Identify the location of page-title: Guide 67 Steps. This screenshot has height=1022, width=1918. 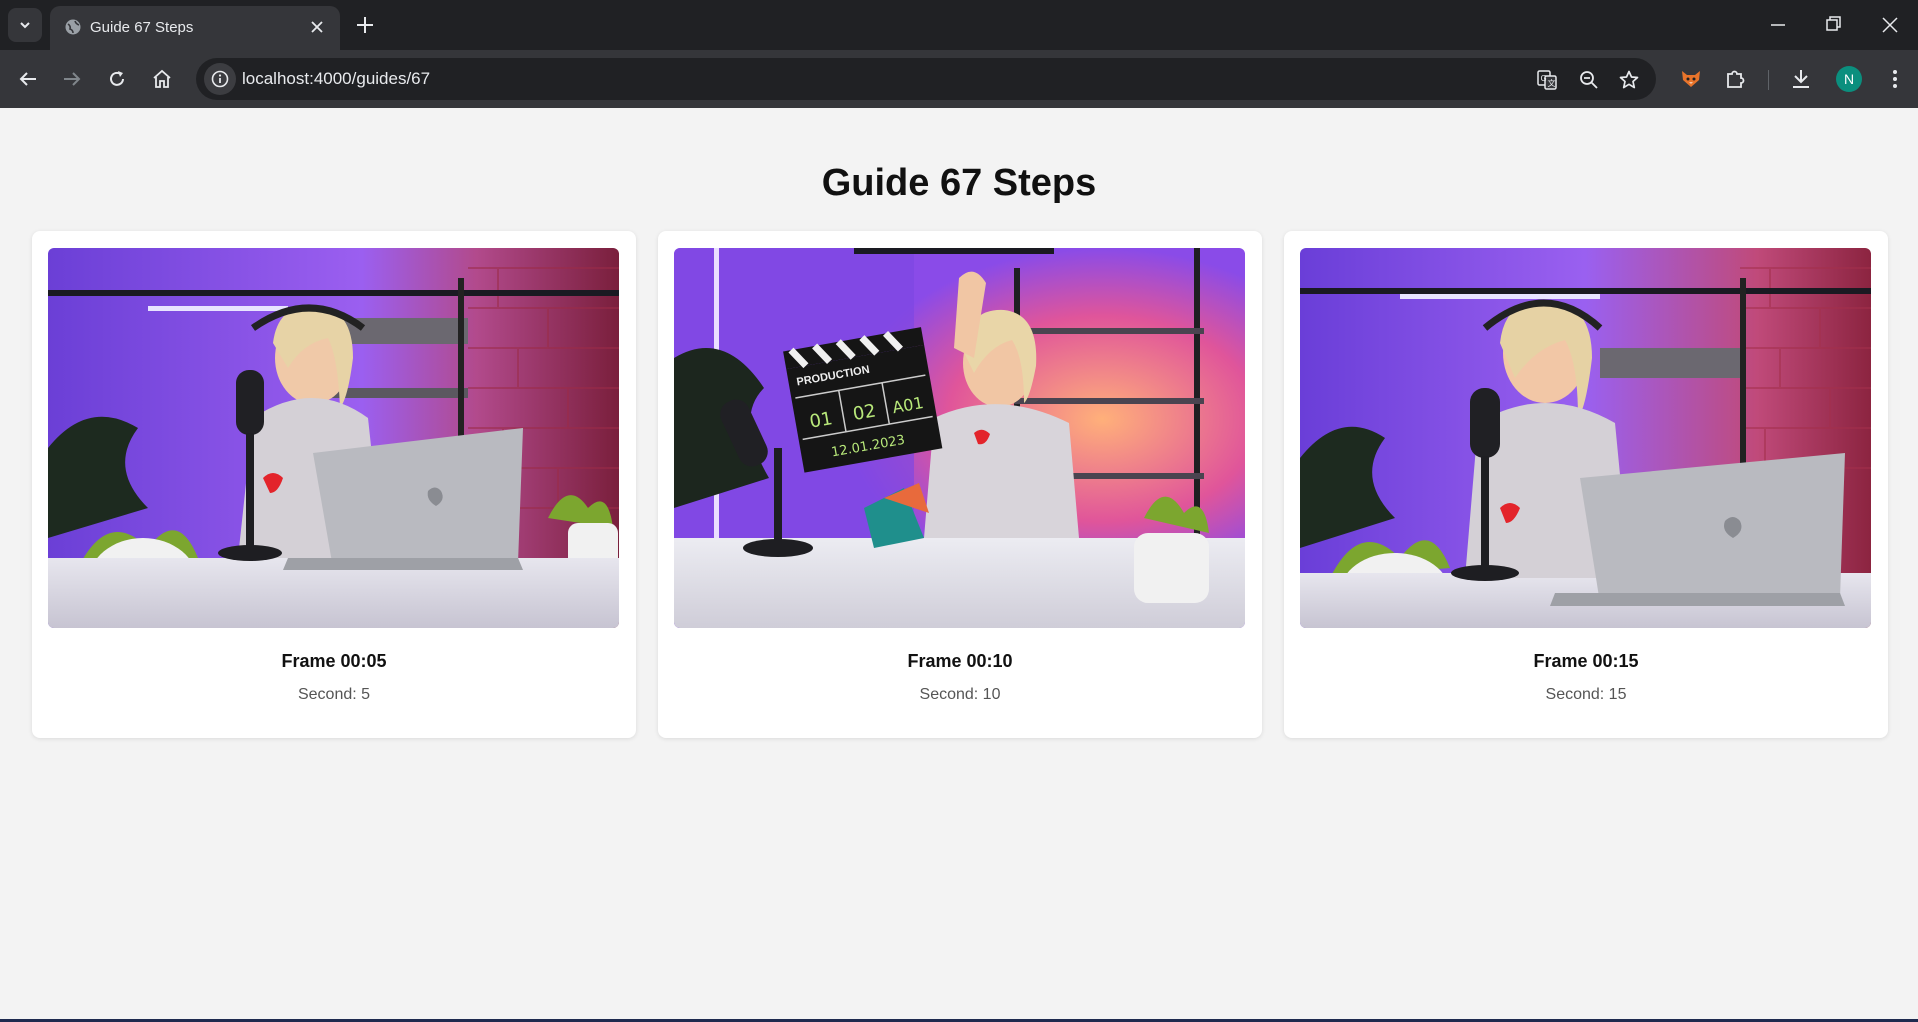
(959, 183).